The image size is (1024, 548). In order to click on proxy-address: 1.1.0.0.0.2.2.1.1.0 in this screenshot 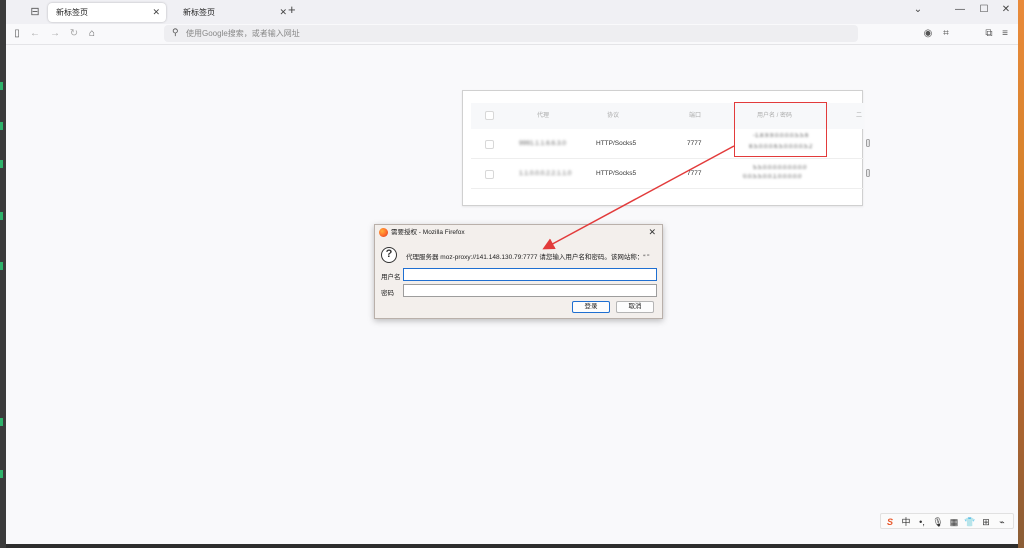, I will do `click(545, 173)`.